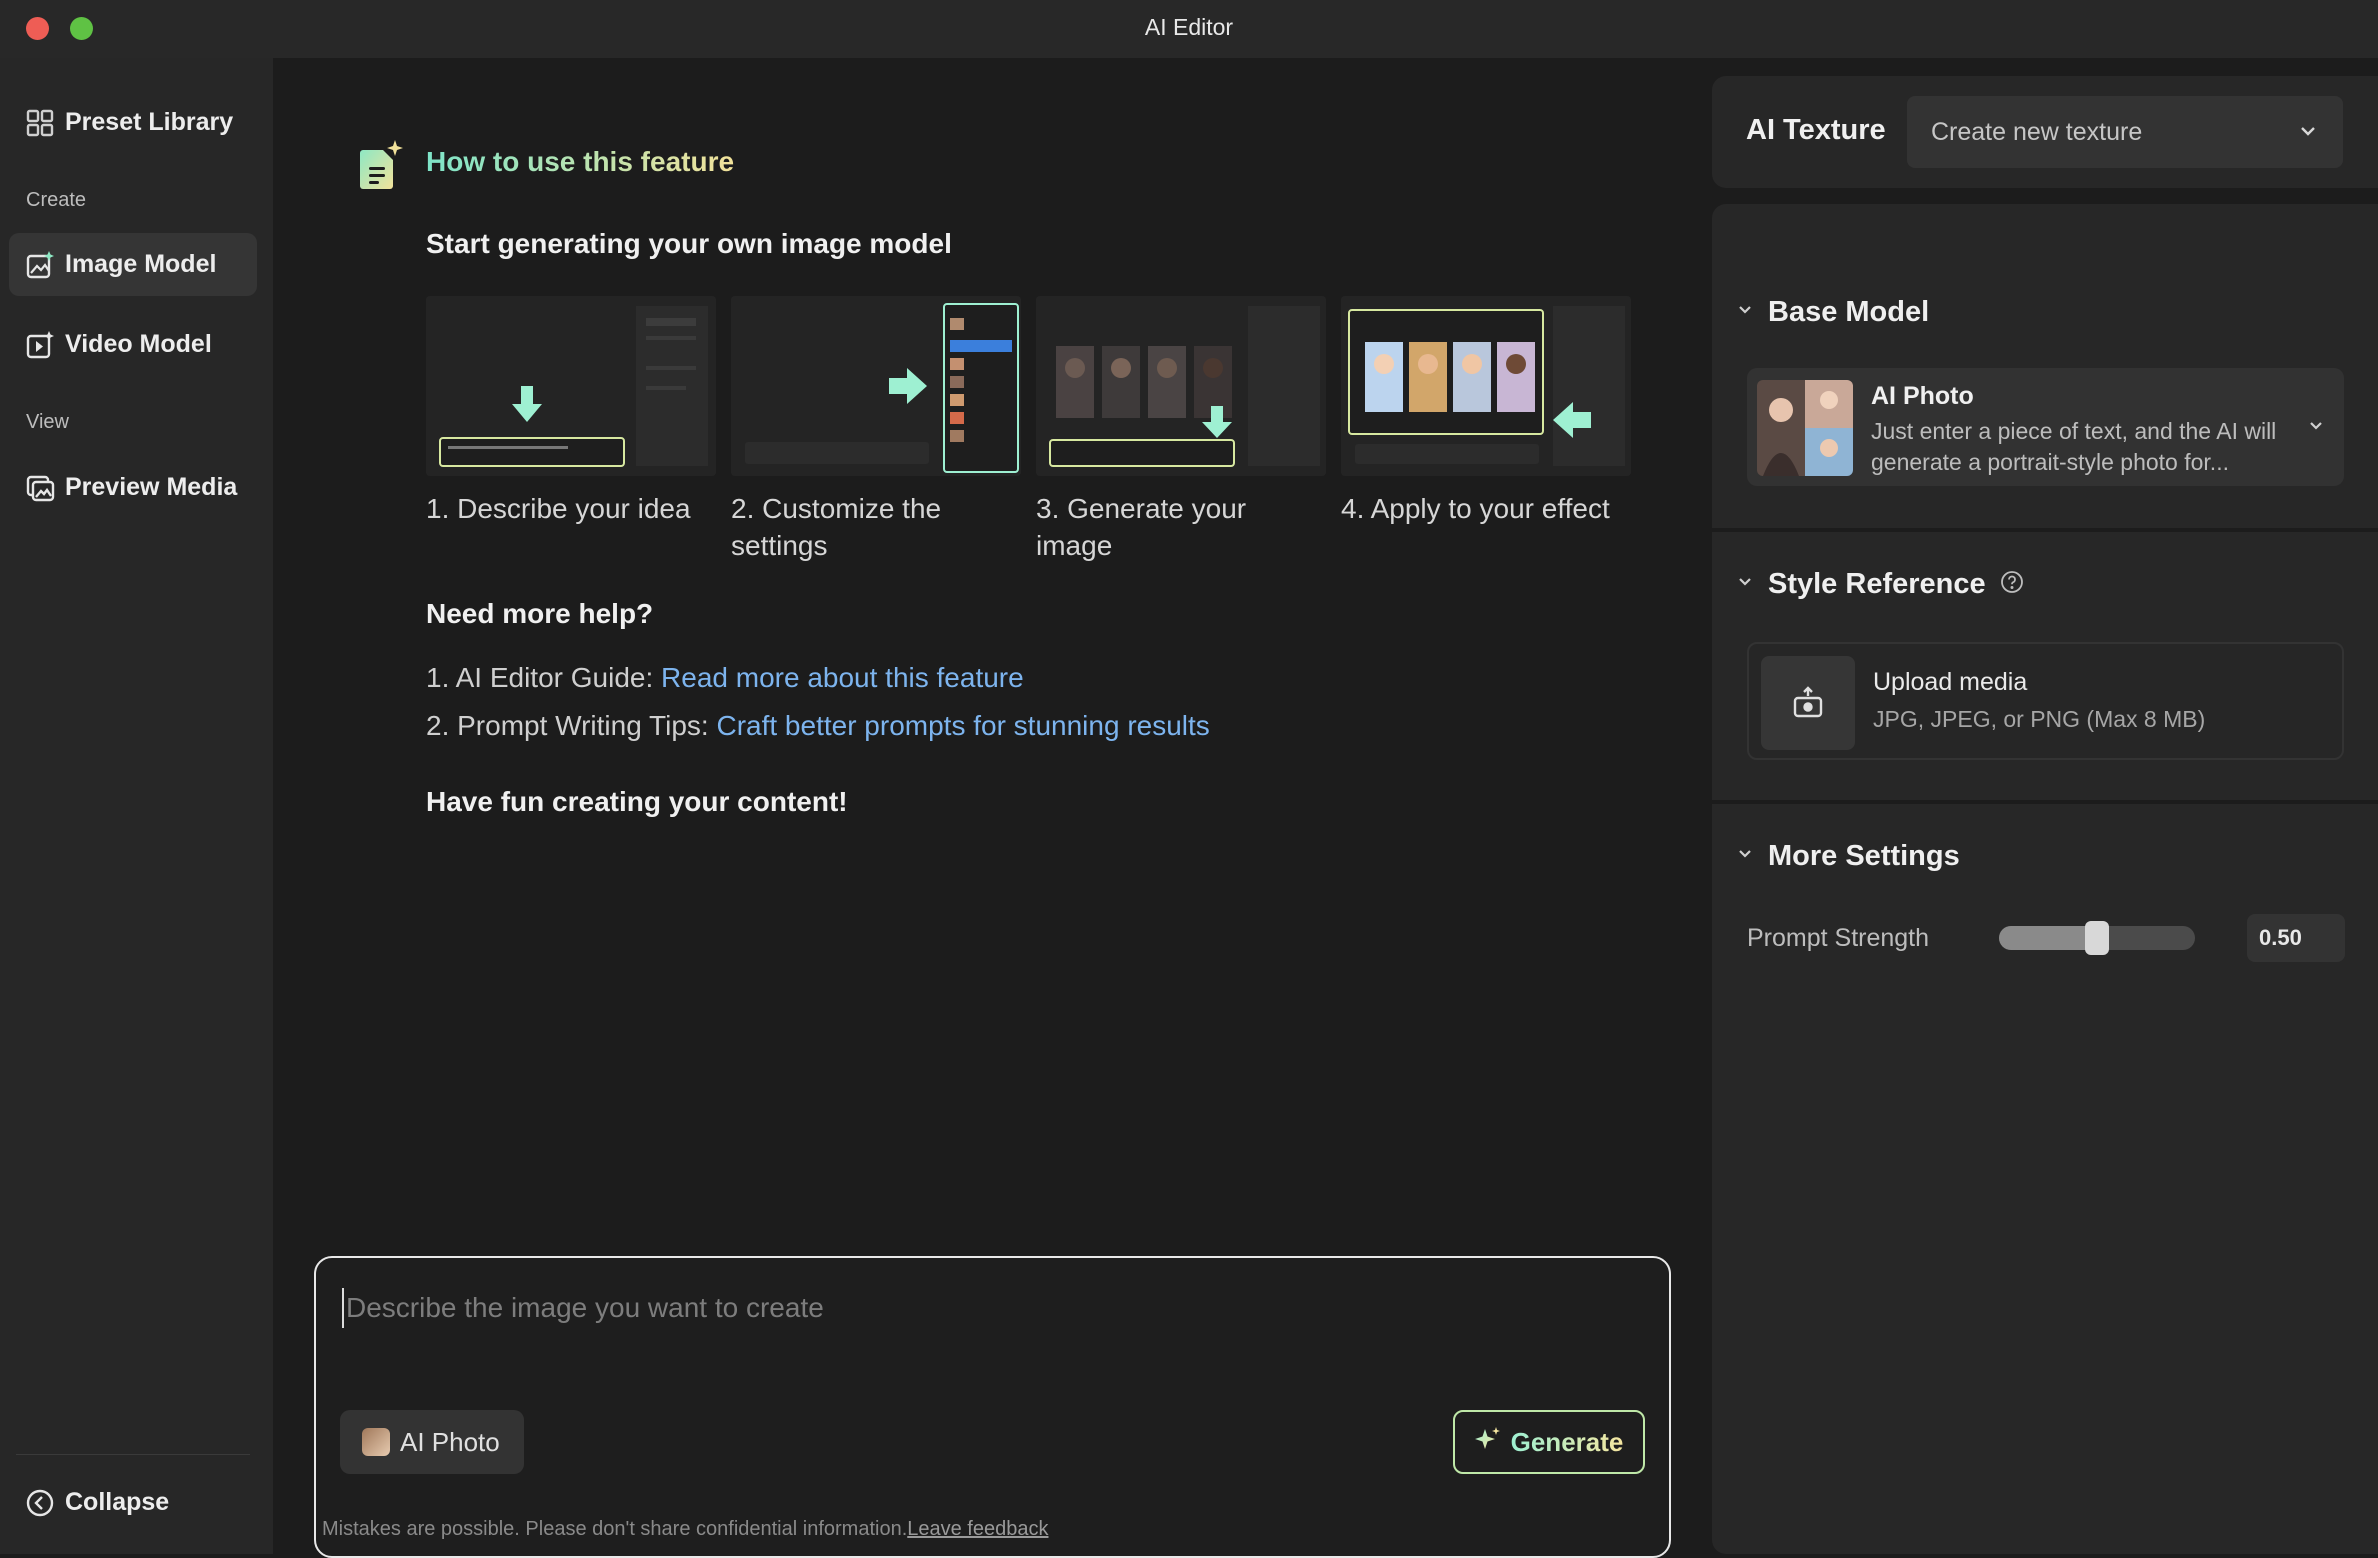  I want to click on help-line-prefix: 2. Prompt Writing Tips:, so click(571, 725).